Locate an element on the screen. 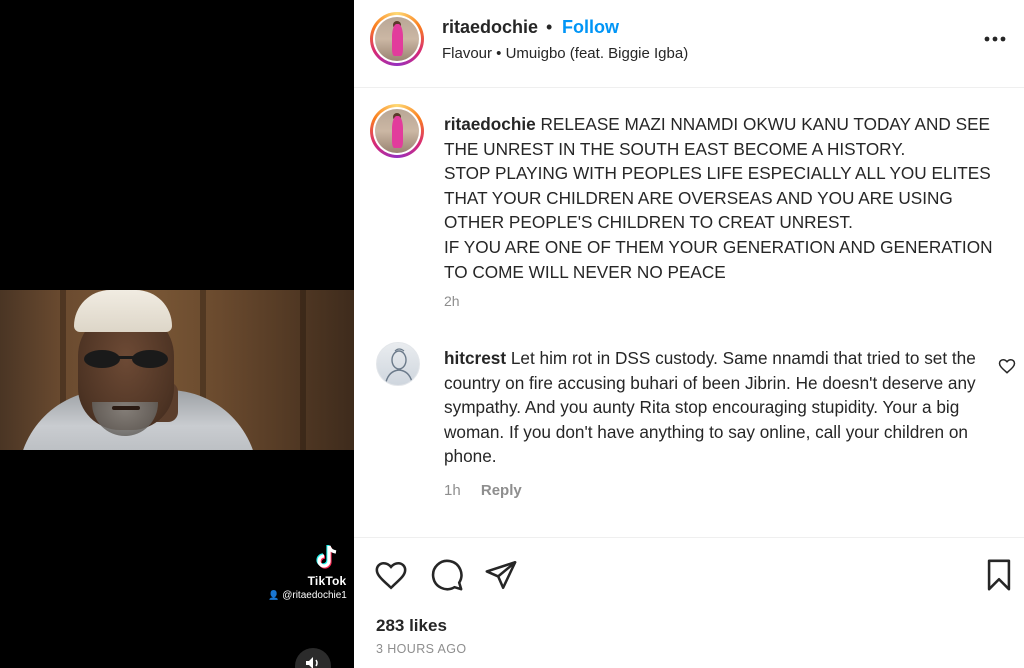 Image resolution: width=1024 pixels, height=668 pixels. bookmark-icon is located at coordinates (999, 575).